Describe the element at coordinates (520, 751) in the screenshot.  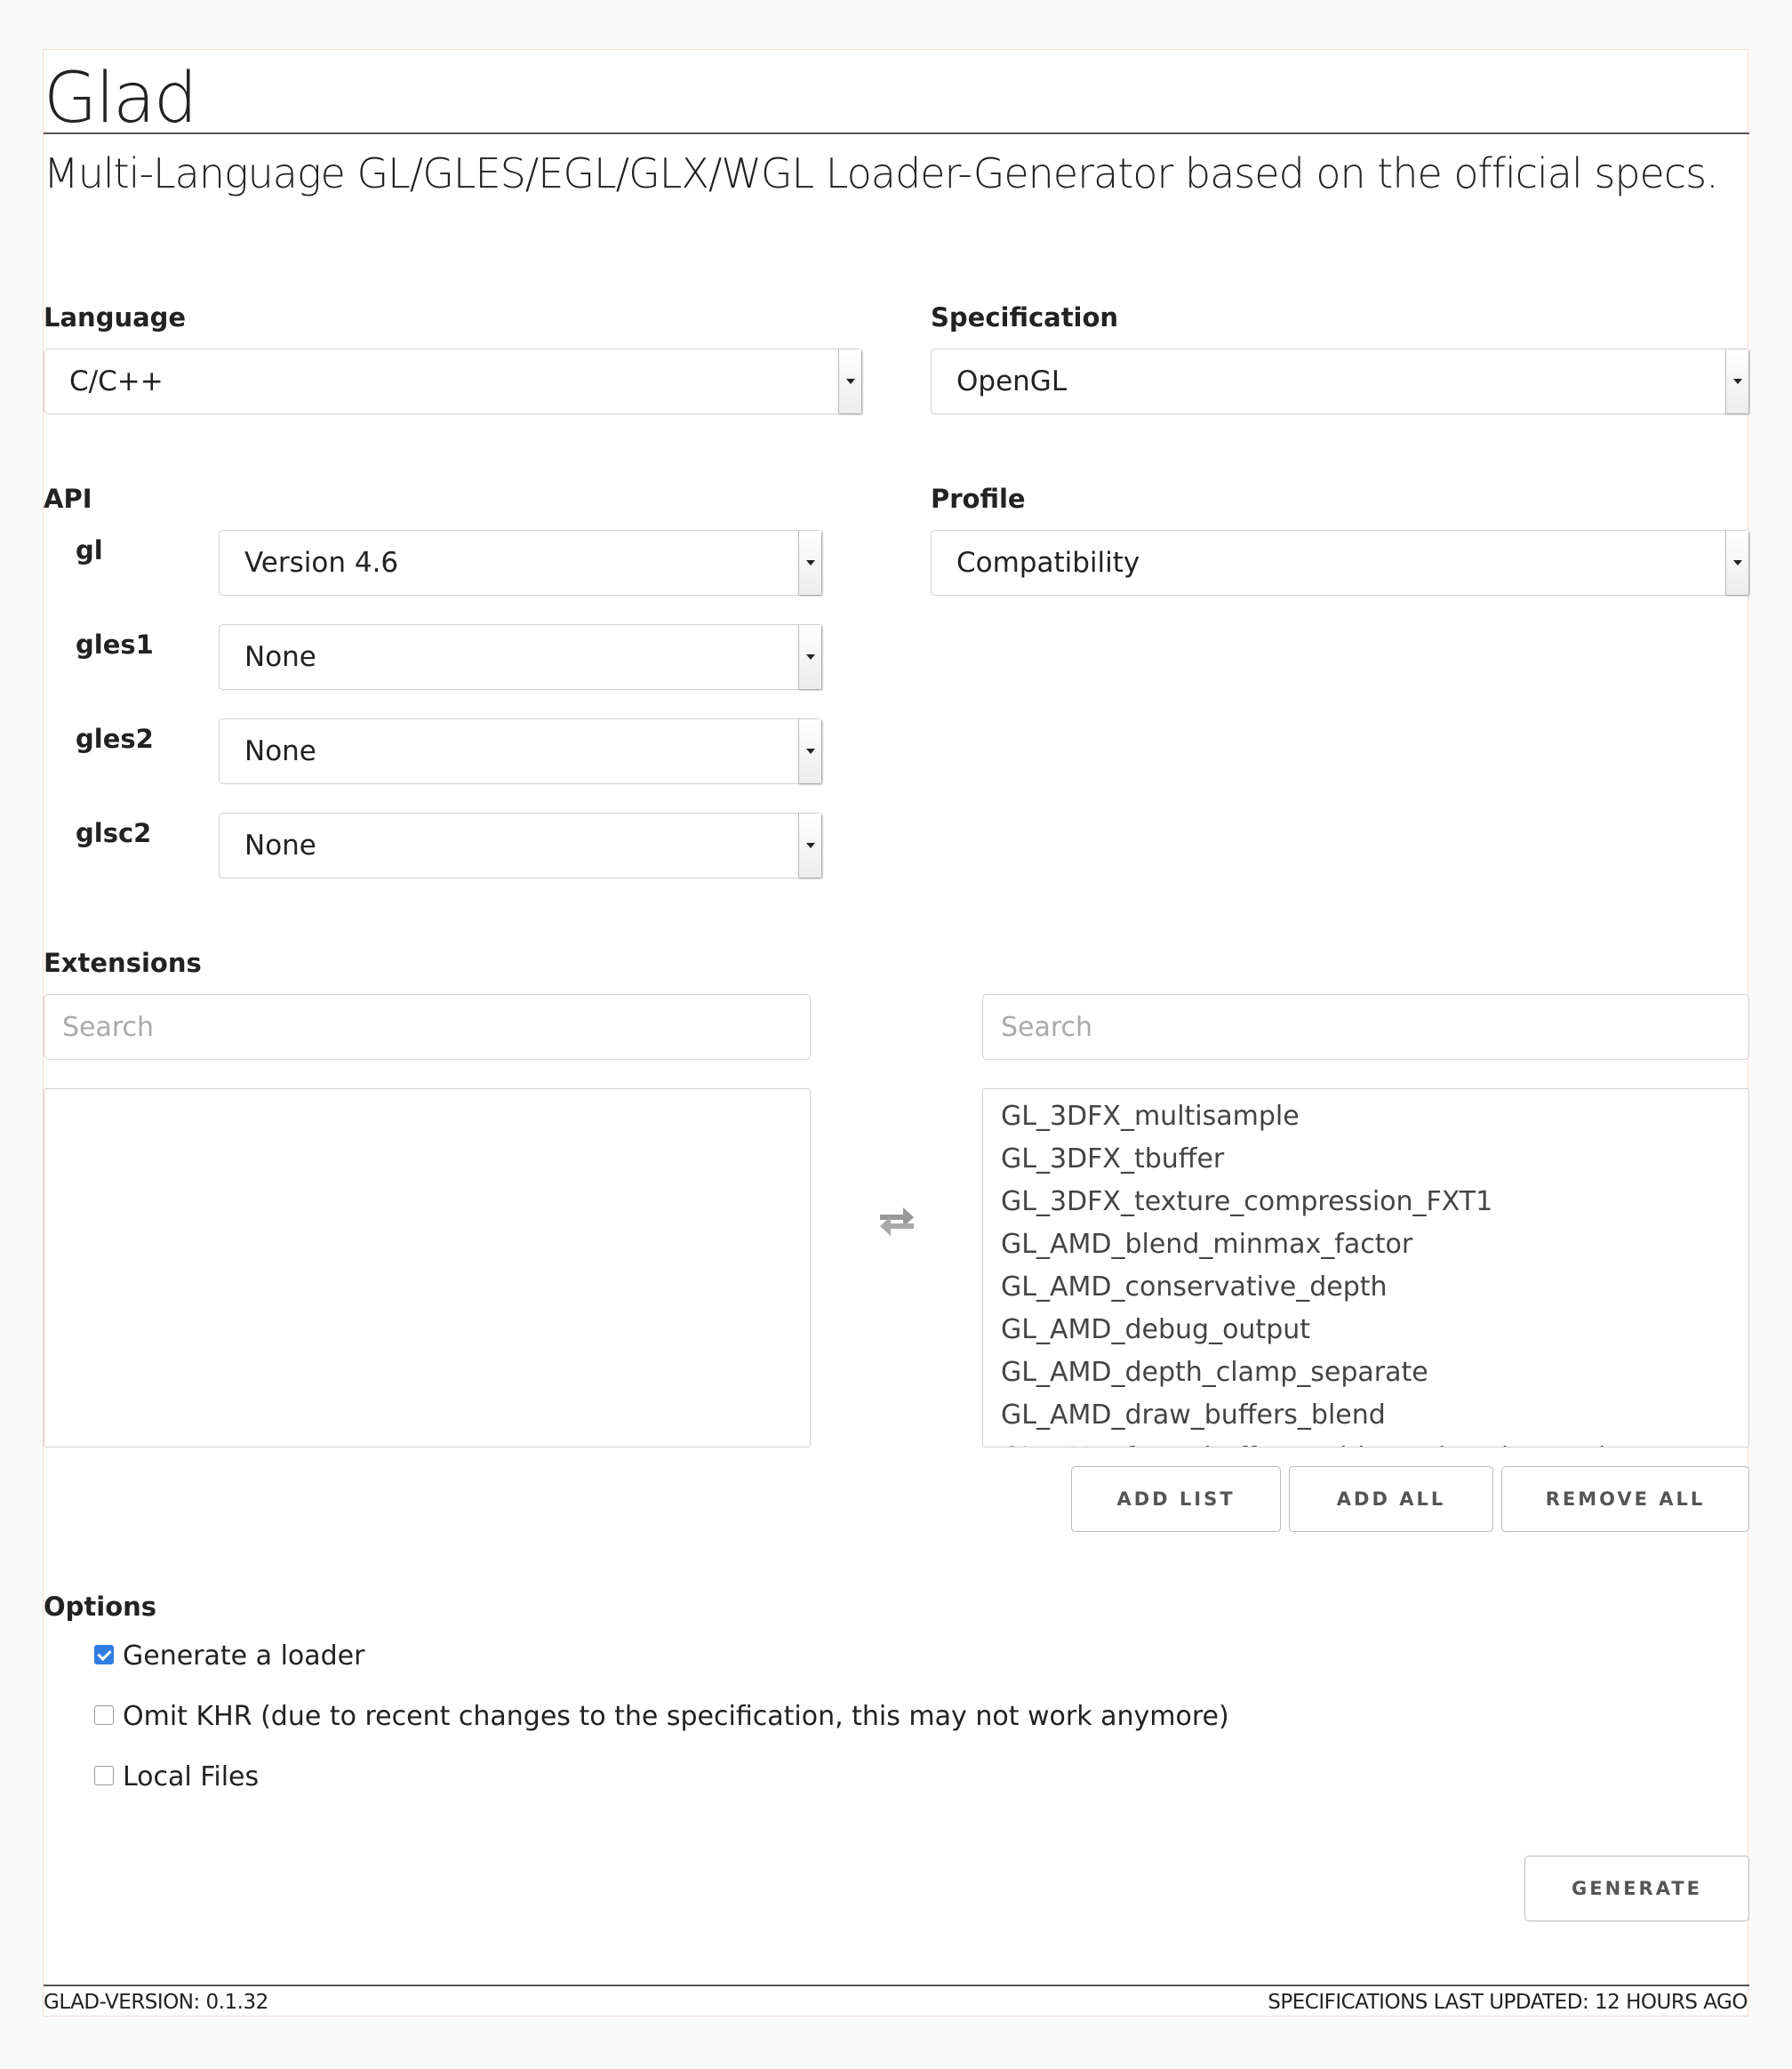
I see `api-gles2-select: None` at that location.